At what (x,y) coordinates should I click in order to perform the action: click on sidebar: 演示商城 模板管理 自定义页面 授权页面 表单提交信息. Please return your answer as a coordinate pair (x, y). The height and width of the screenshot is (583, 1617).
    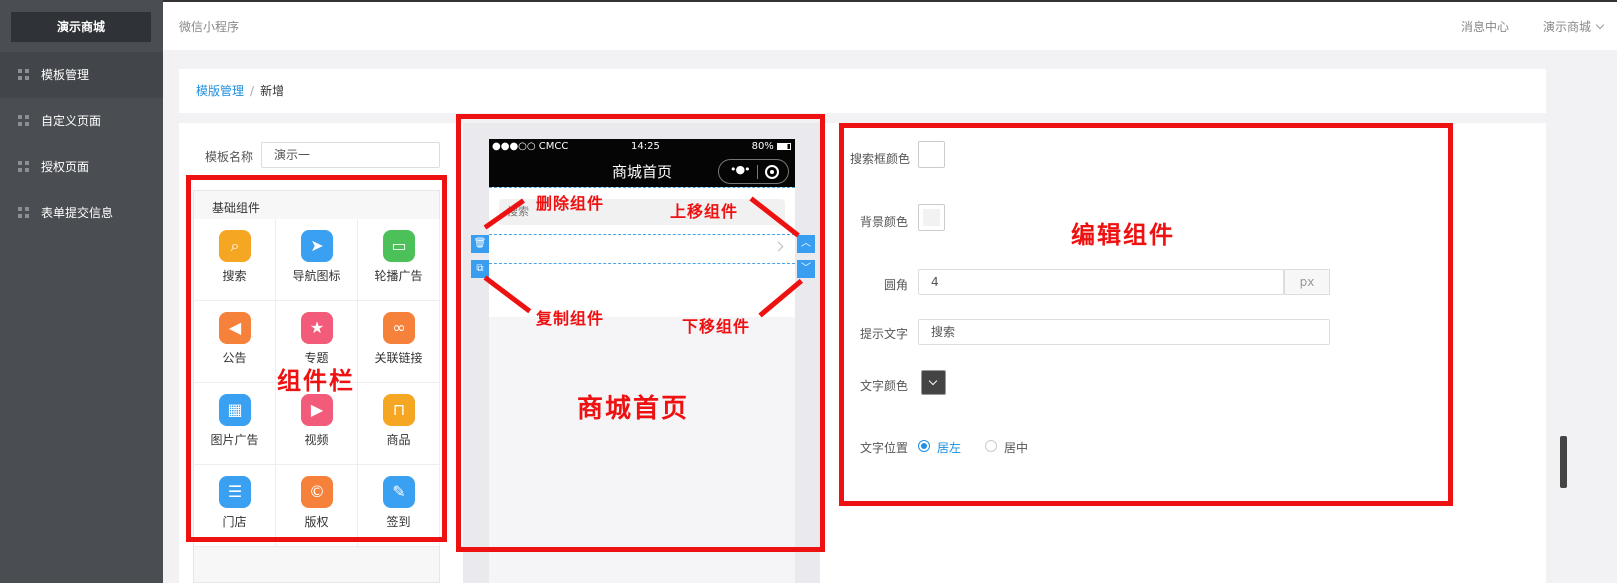
    Looking at the image, I should click on (81, 291).